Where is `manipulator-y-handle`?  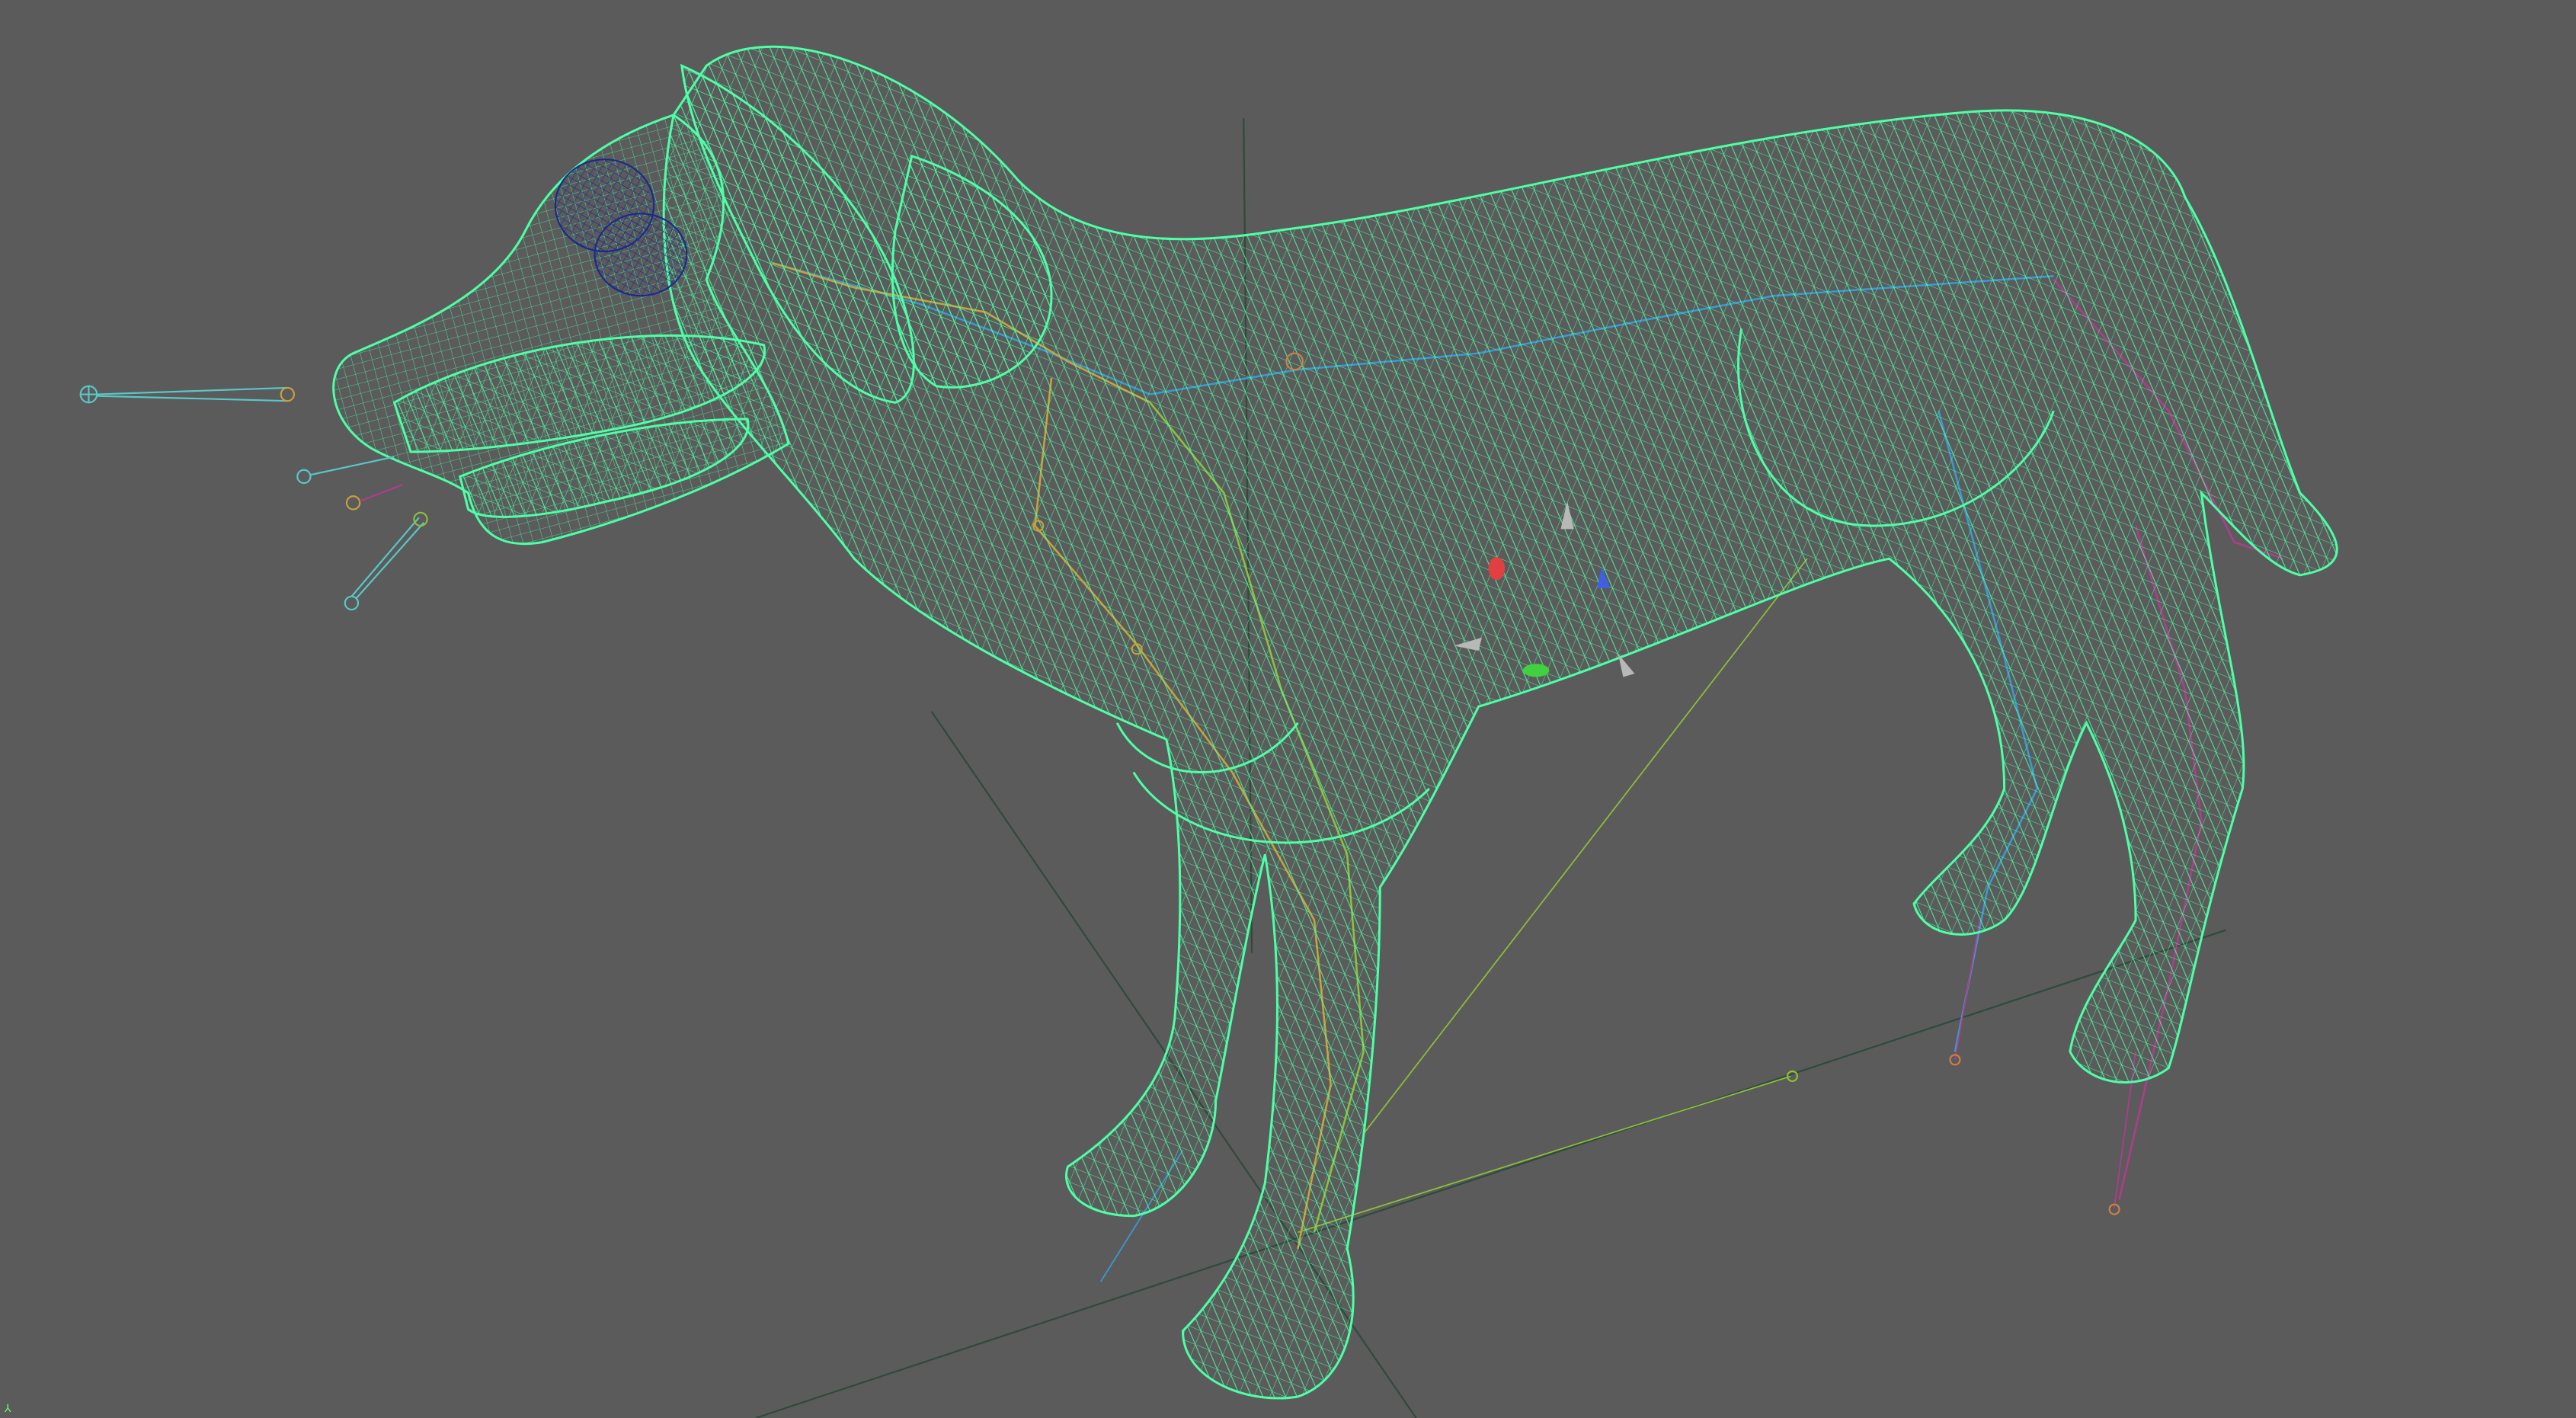
manipulator-y-handle is located at coordinates (1536, 670).